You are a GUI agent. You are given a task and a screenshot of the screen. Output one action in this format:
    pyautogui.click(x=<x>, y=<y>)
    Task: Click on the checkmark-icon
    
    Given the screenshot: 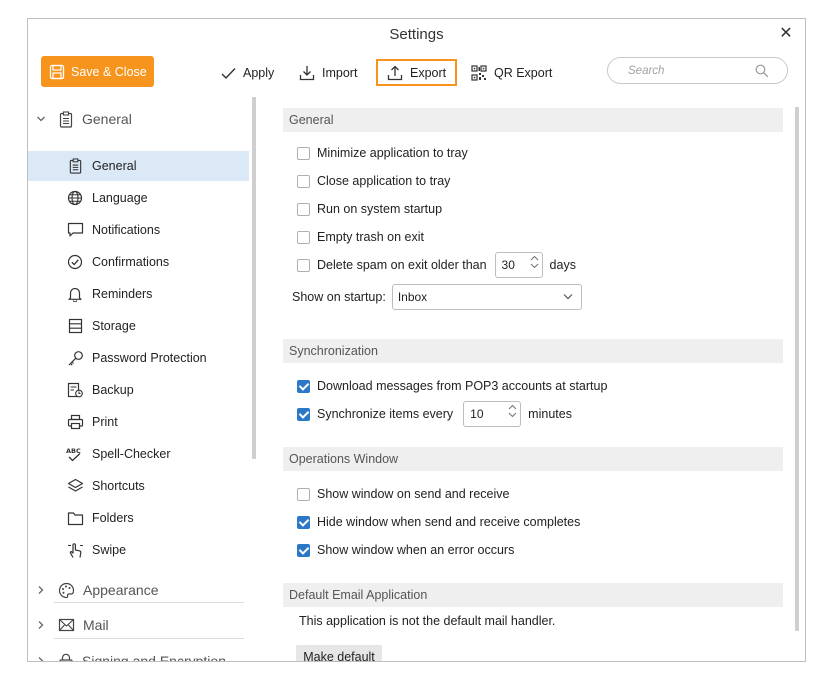 What is the action you would take?
    pyautogui.click(x=228, y=73)
    